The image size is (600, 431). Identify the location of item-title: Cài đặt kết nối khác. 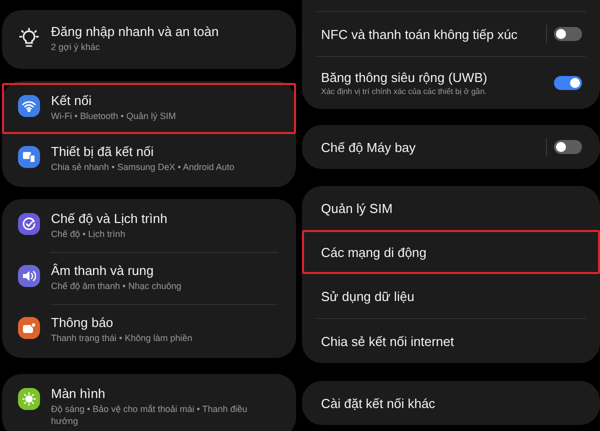
(378, 403).